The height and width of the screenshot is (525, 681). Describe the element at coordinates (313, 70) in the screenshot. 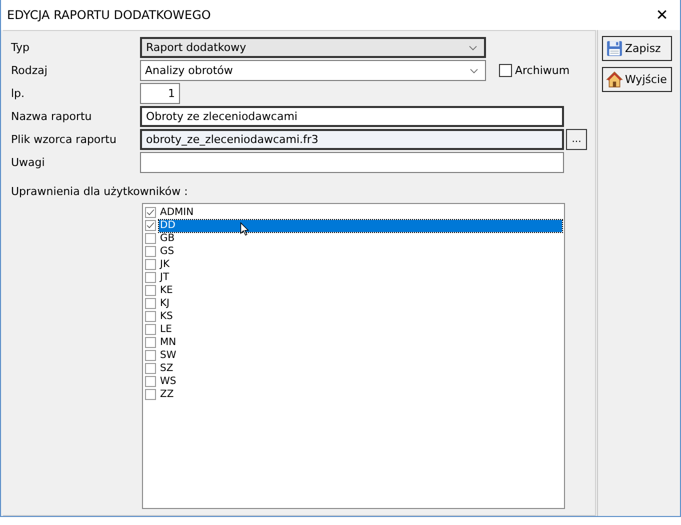

I see `dropdown: Analizy obrotów` at that location.